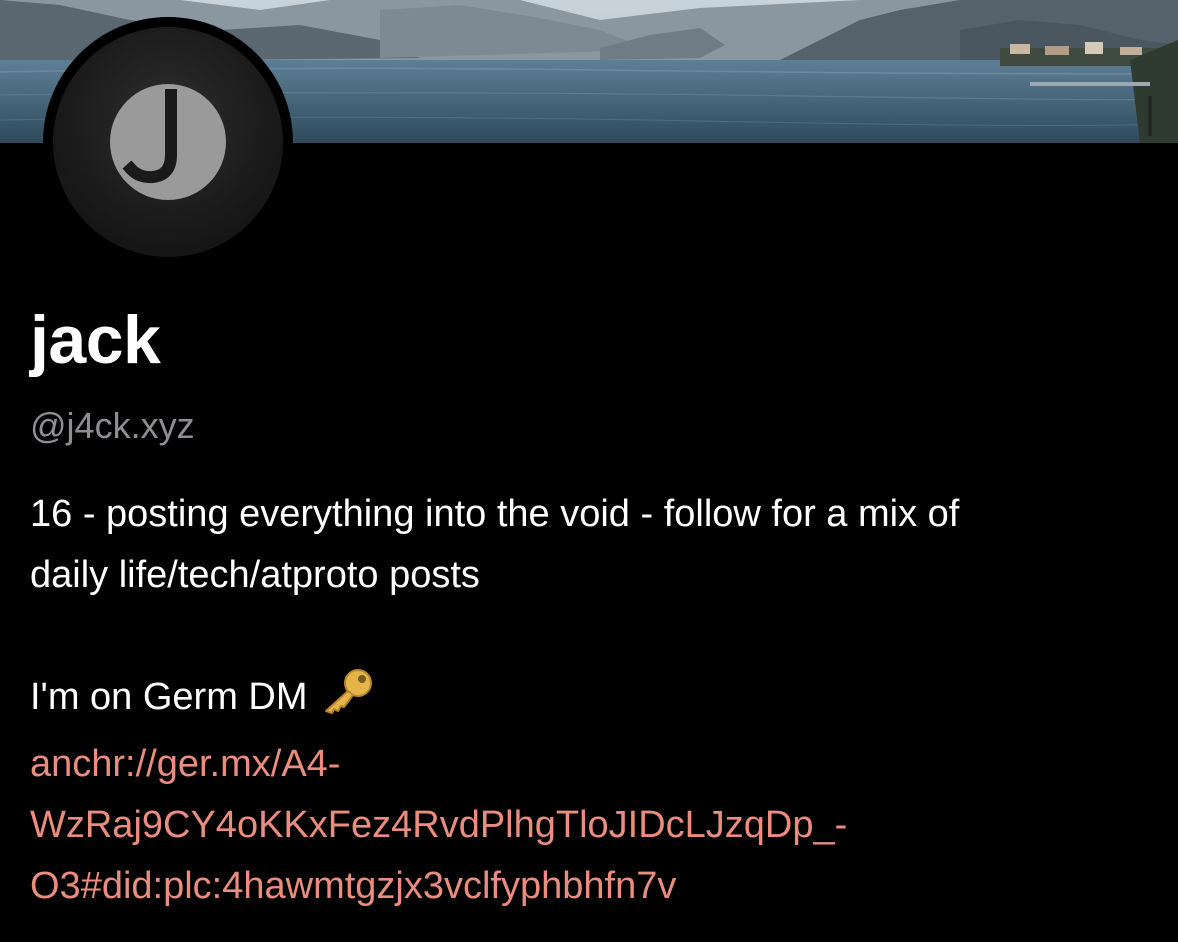 This screenshot has width=1178, height=942. I want to click on bio-link: WzRaj9CY4oKKxFez4RvdPlhgTloJIDcLJzqDp_-, so click(590, 825).